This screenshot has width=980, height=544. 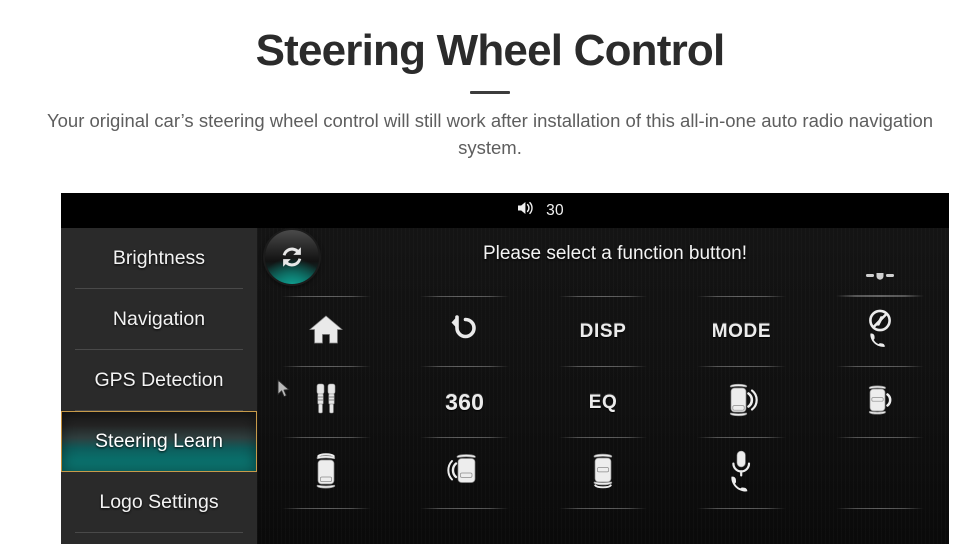 I want to click on function-cell-car-volume-up, so click(x=741, y=402).